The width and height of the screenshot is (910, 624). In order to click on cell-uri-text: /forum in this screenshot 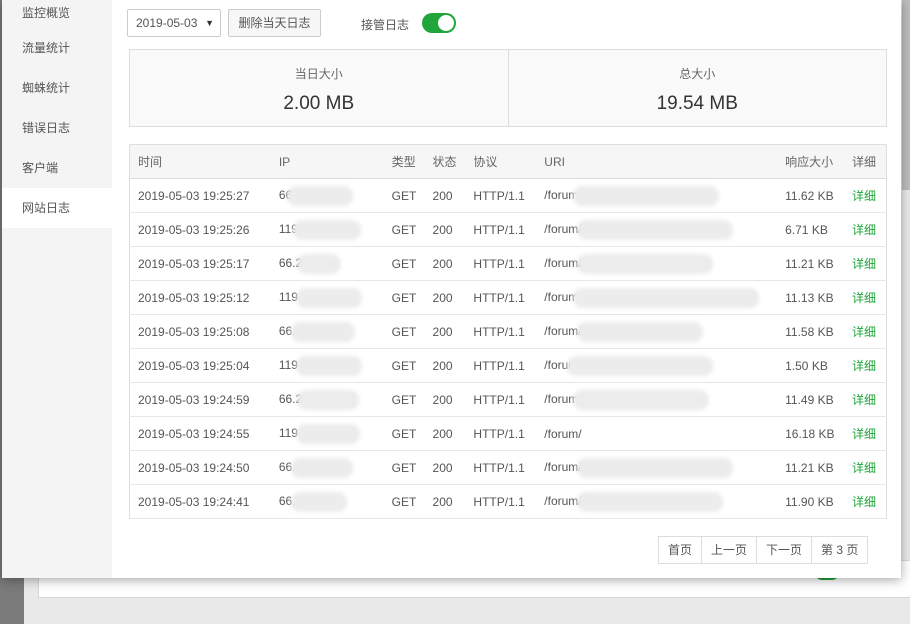, I will do `click(561, 399)`.